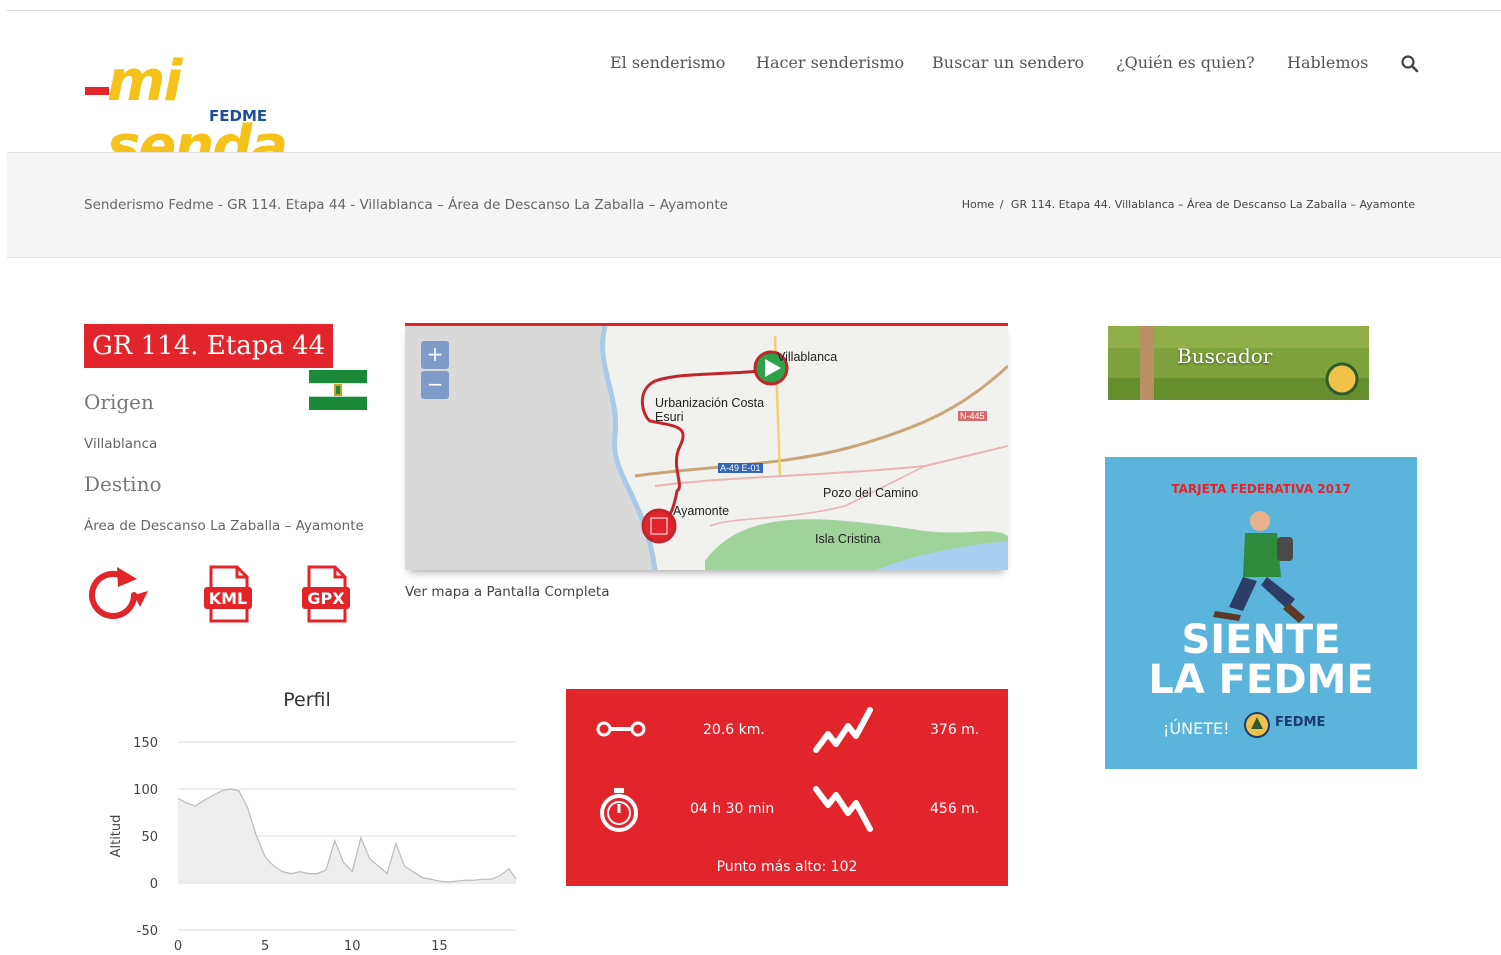 This screenshot has height=955, width=1501. I want to click on nav-hablemos: Hablemos, so click(1327, 62).